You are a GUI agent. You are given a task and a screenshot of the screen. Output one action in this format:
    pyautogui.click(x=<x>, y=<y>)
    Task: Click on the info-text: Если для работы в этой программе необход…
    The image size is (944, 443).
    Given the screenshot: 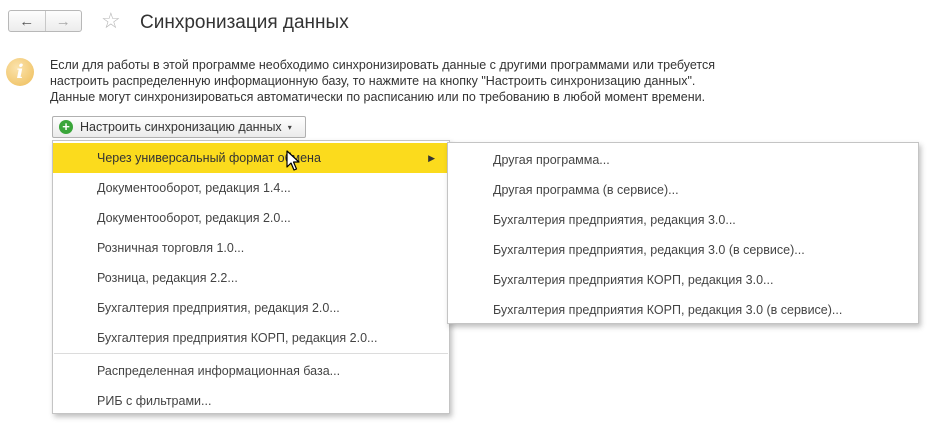 What is the action you would take?
    pyautogui.click(x=382, y=81)
    